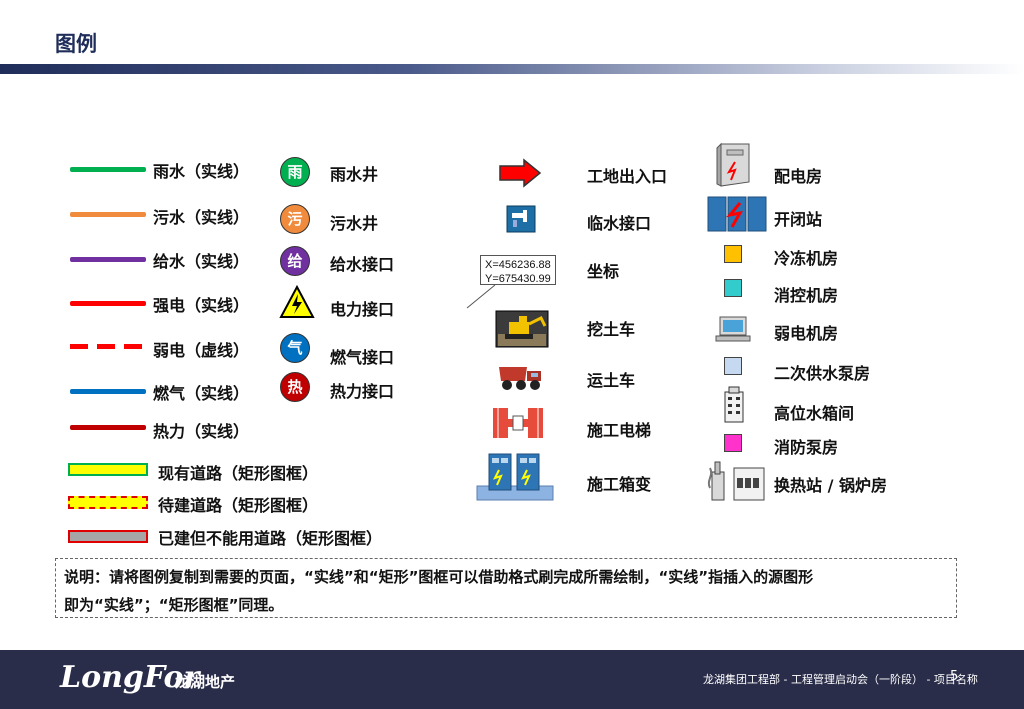 Image resolution: width=1024 pixels, height=709 pixels. What do you see at coordinates (733, 254) in the screenshot?
I see `chiller-room-swatch` at bounding box center [733, 254].